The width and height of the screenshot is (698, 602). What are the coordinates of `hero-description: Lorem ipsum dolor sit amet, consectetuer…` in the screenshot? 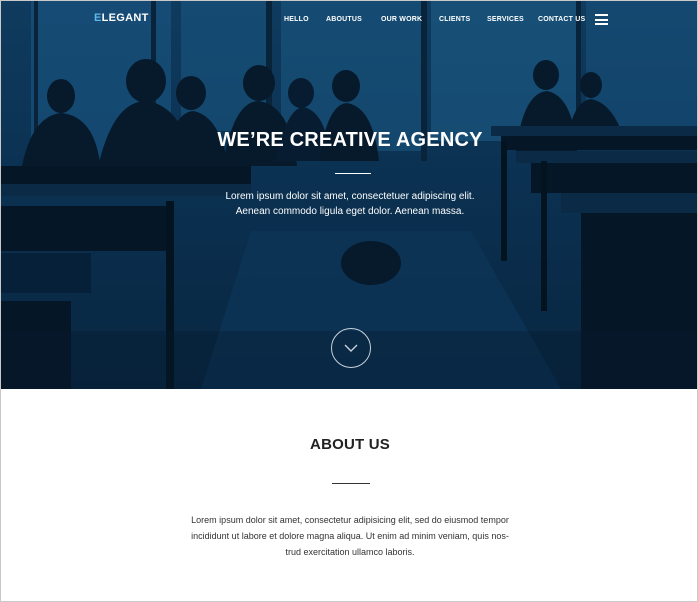 It's located at (349, 204).